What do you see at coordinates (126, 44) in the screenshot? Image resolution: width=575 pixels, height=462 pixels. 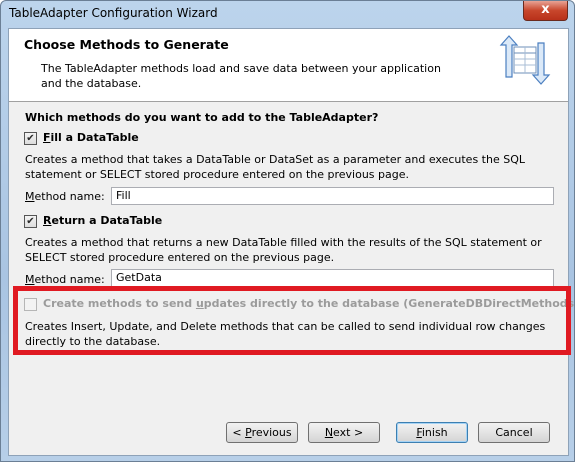 I see `page-title: Choose Methods to Generate` at bounding box center [126, 44].